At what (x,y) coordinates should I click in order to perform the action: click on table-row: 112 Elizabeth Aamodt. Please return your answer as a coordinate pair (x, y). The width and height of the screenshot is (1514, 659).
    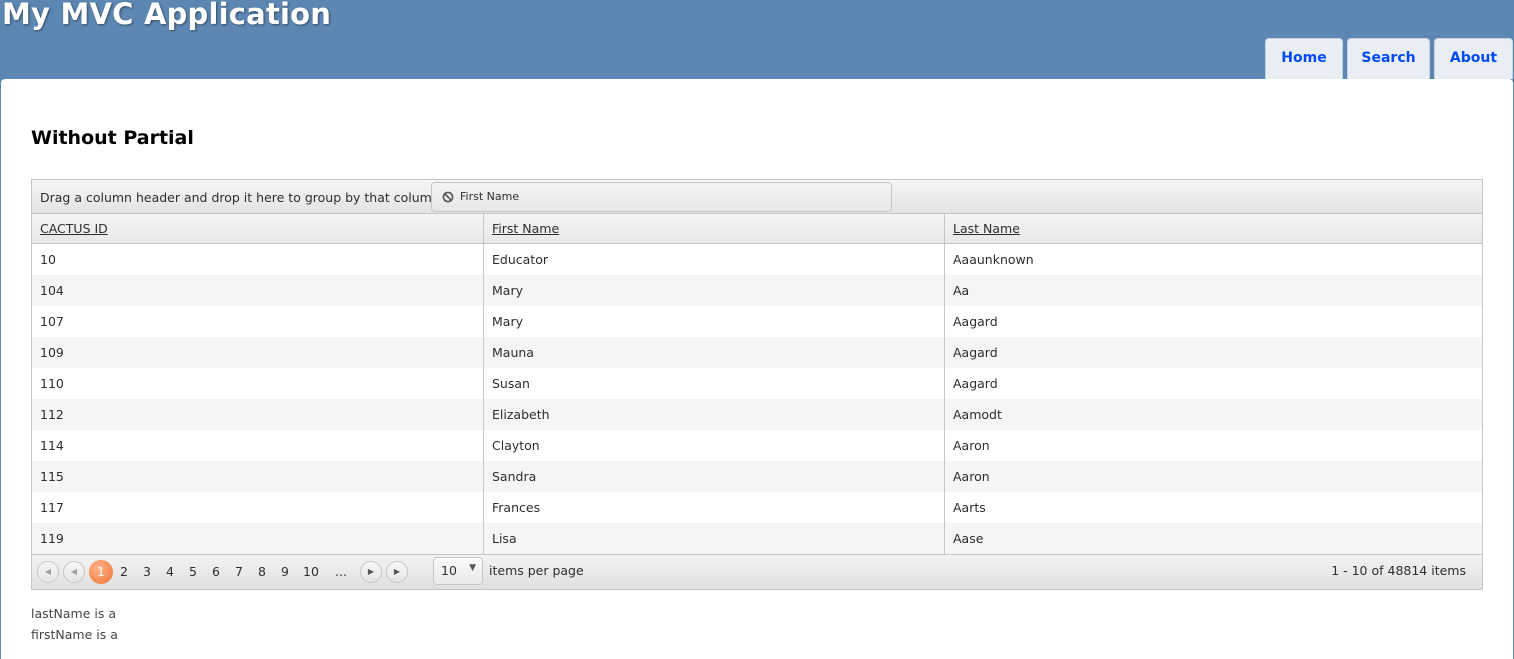
    Looking at the image, I should click on (757, 414).